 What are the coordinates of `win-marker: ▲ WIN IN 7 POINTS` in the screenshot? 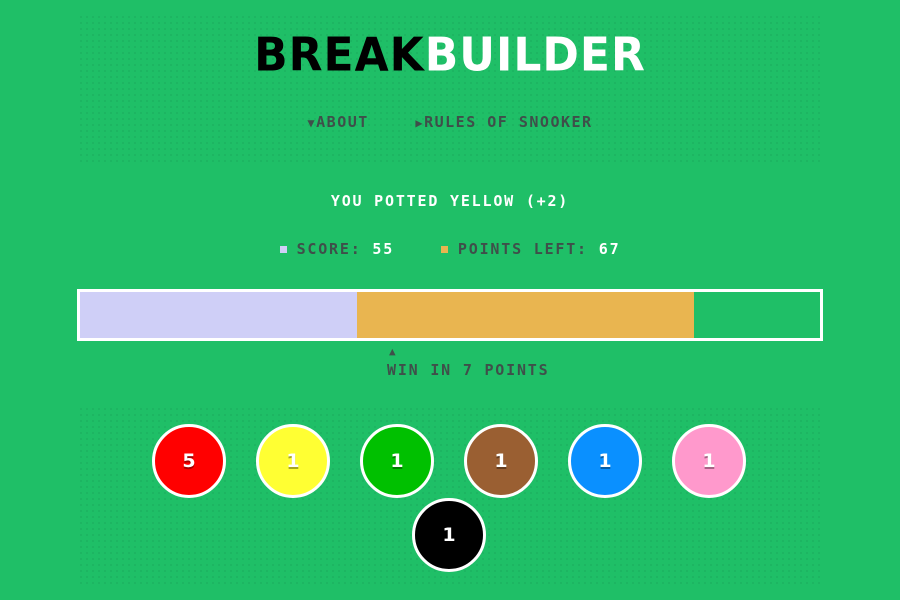 It's located at (468, 361).